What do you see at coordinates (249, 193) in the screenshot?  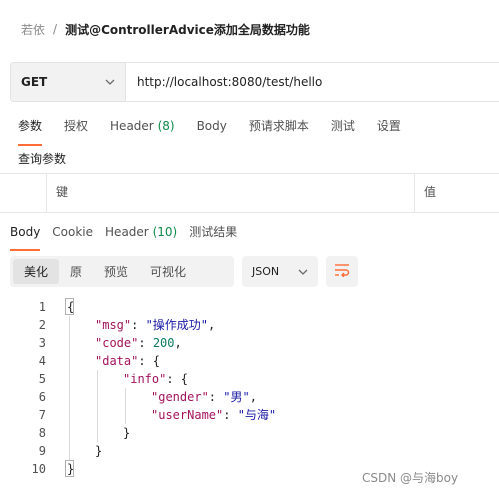 I see `params-table: 键 值` at bounding box center [249, 193].